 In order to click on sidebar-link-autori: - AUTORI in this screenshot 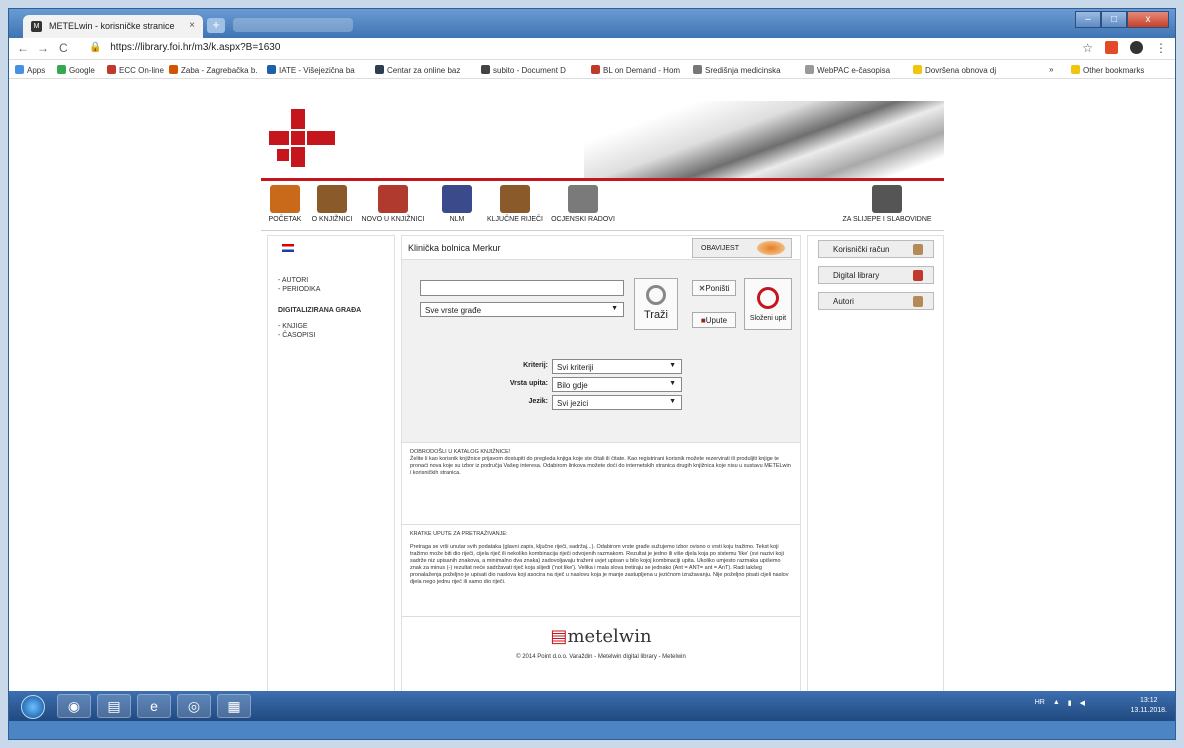, I will do `click(293, 280)`.